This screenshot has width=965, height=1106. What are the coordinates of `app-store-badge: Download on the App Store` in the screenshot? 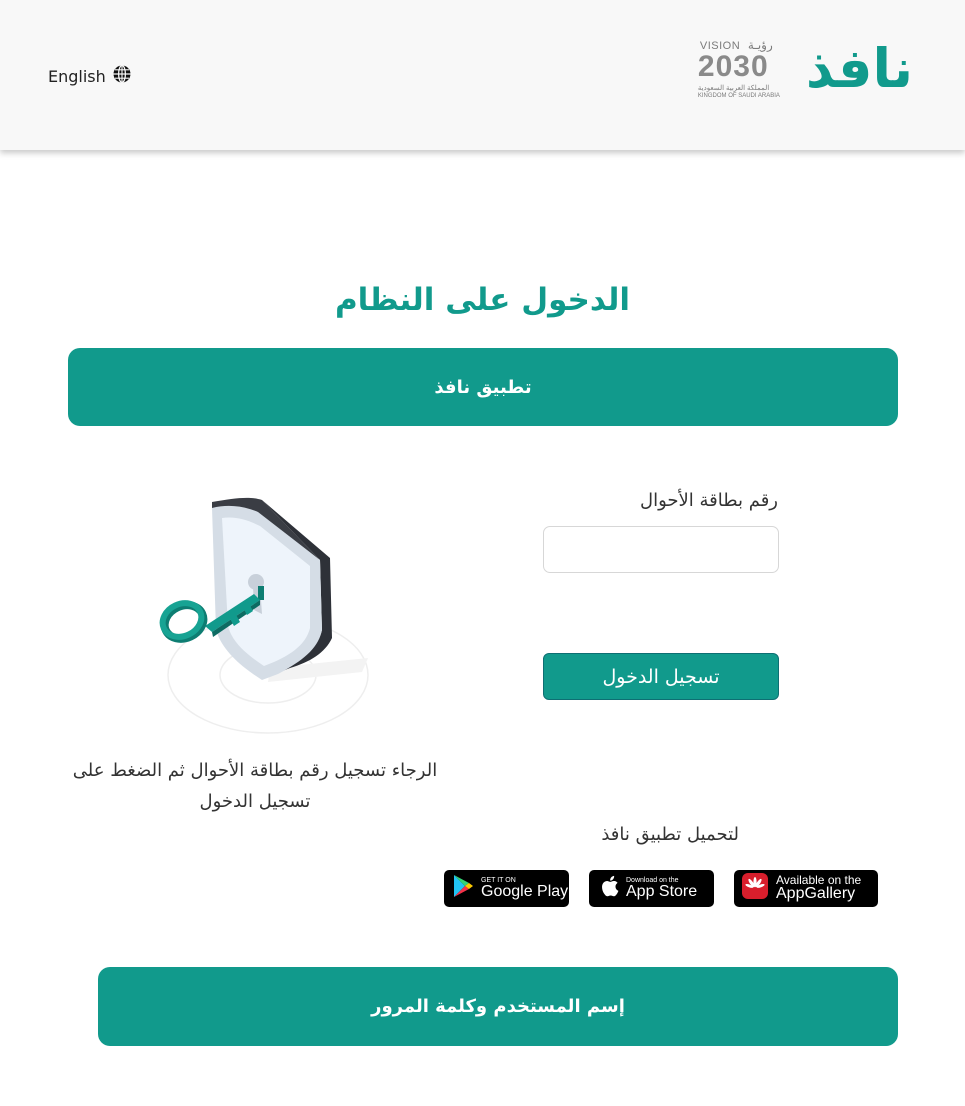 It's located at (651, 888).